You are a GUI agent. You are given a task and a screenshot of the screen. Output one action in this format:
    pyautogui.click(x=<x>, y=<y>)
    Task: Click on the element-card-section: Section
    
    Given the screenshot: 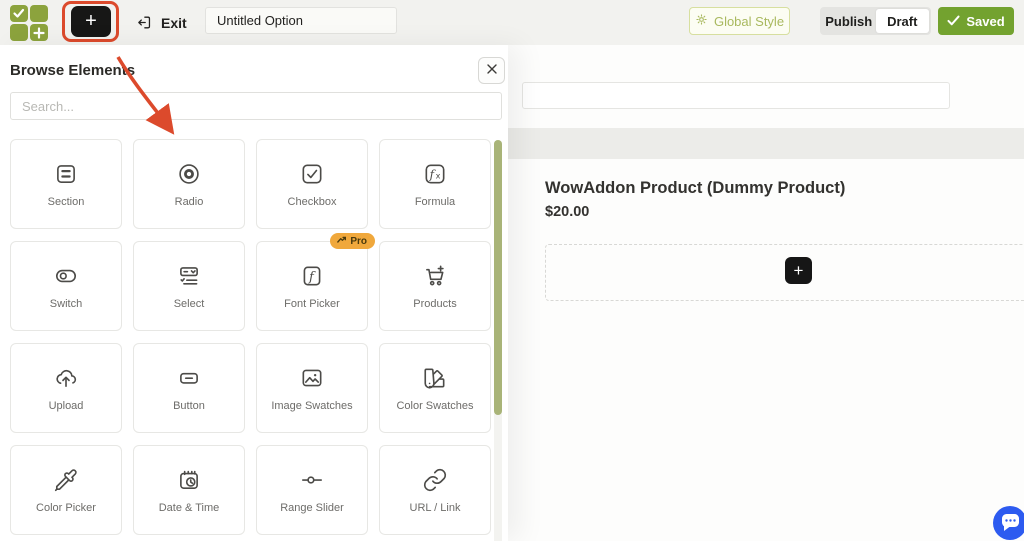 What is the action you would take?
    pyautogui.click(x=66, y=184)
    